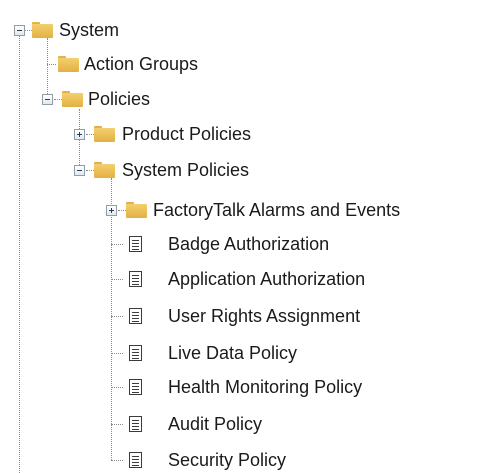 The image size is (488, 473). I want to click on tree-node-audit-policy: Audit Policy, so click(215, 424).